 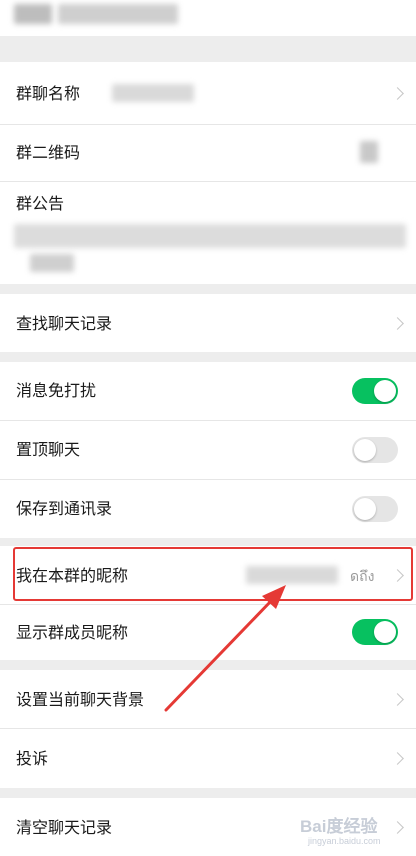 I want to click on group-notice-row: 群公告, so click(x=208, y=233).